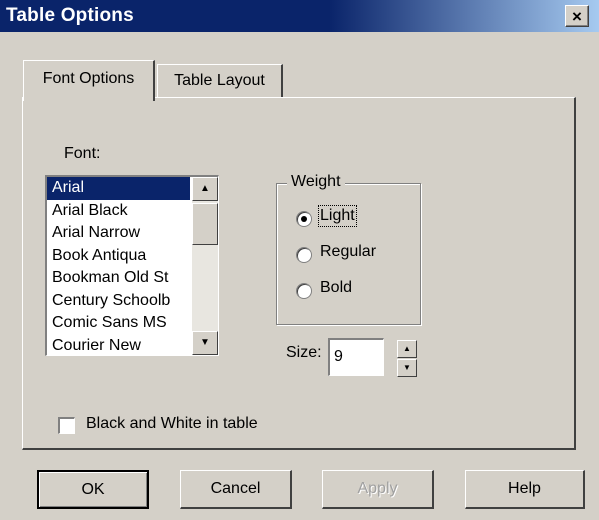 The height and width of the screenshot is (520, 599). What do you see at coordinates (118, 301) in the screenshot?
I see `list-item: Century Schoolb` at bounding box center [118, 301].